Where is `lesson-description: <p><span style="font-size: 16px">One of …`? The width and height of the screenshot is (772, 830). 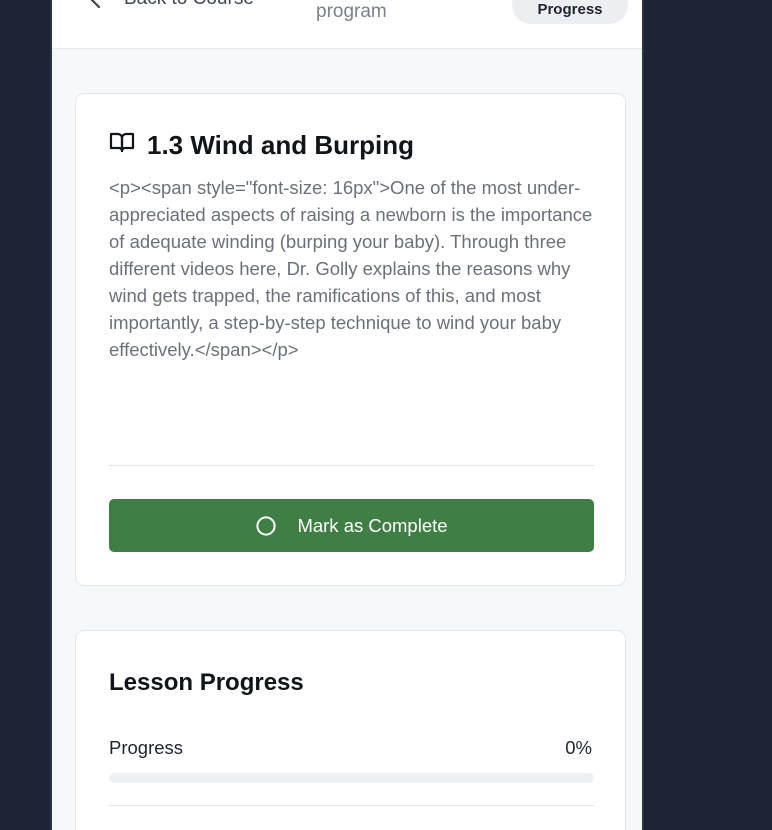 lesson-description: <p><span style="font-size: 16px">One of … is located at coordinates (351, 268).